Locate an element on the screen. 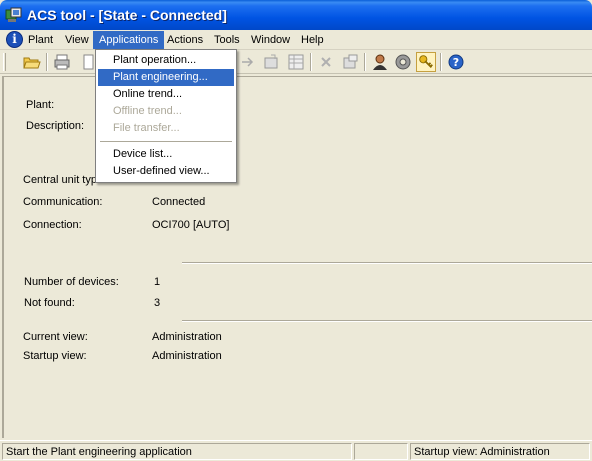 This screenshot has height=461, width=592. table-icon is located at coordinates (296, 62).